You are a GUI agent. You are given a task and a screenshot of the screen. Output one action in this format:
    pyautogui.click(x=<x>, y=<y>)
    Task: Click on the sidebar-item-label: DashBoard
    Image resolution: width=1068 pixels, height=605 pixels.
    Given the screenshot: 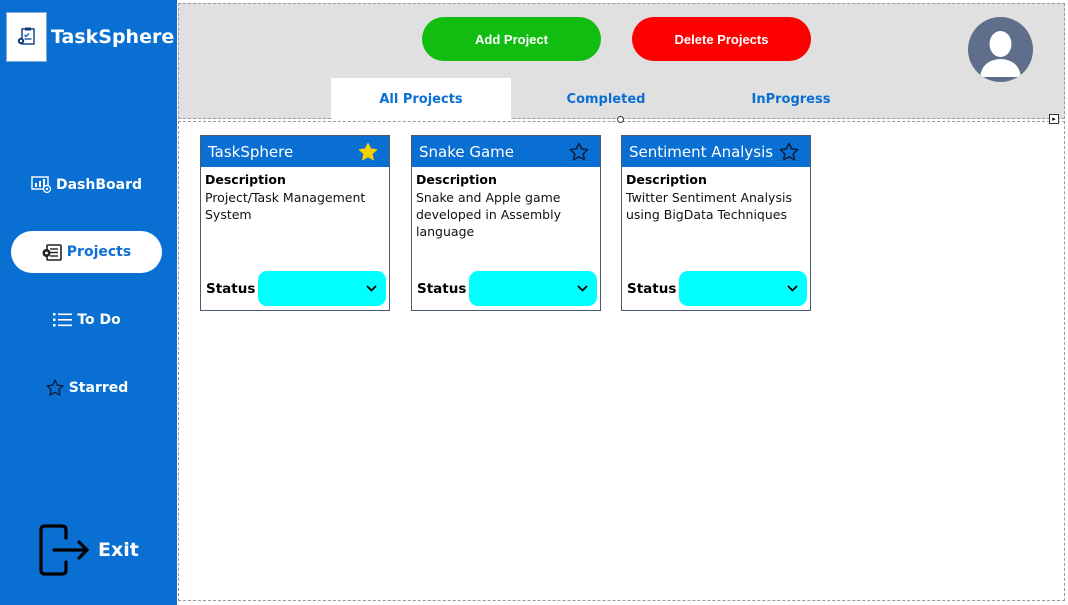 What is the action you would take?
    pyautogui.click(x=99, y=185)
    